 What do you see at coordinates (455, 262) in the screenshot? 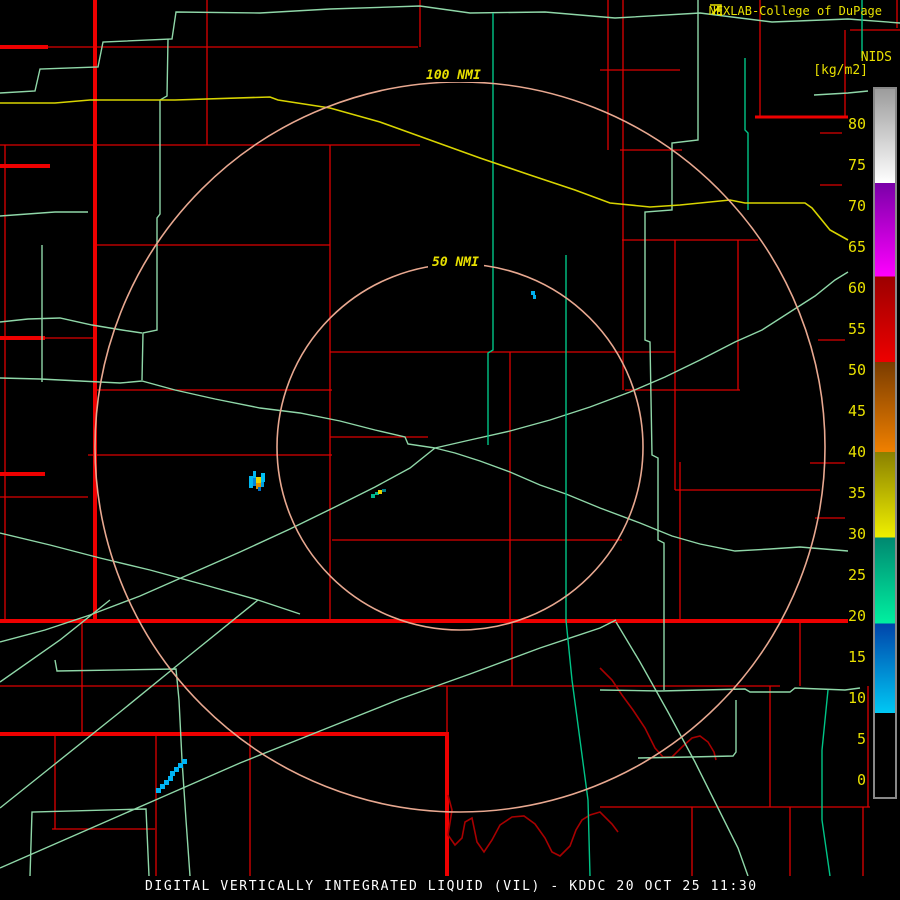
I see `inner-ring-label: 50 NMI` at bounding box center [455, 262].